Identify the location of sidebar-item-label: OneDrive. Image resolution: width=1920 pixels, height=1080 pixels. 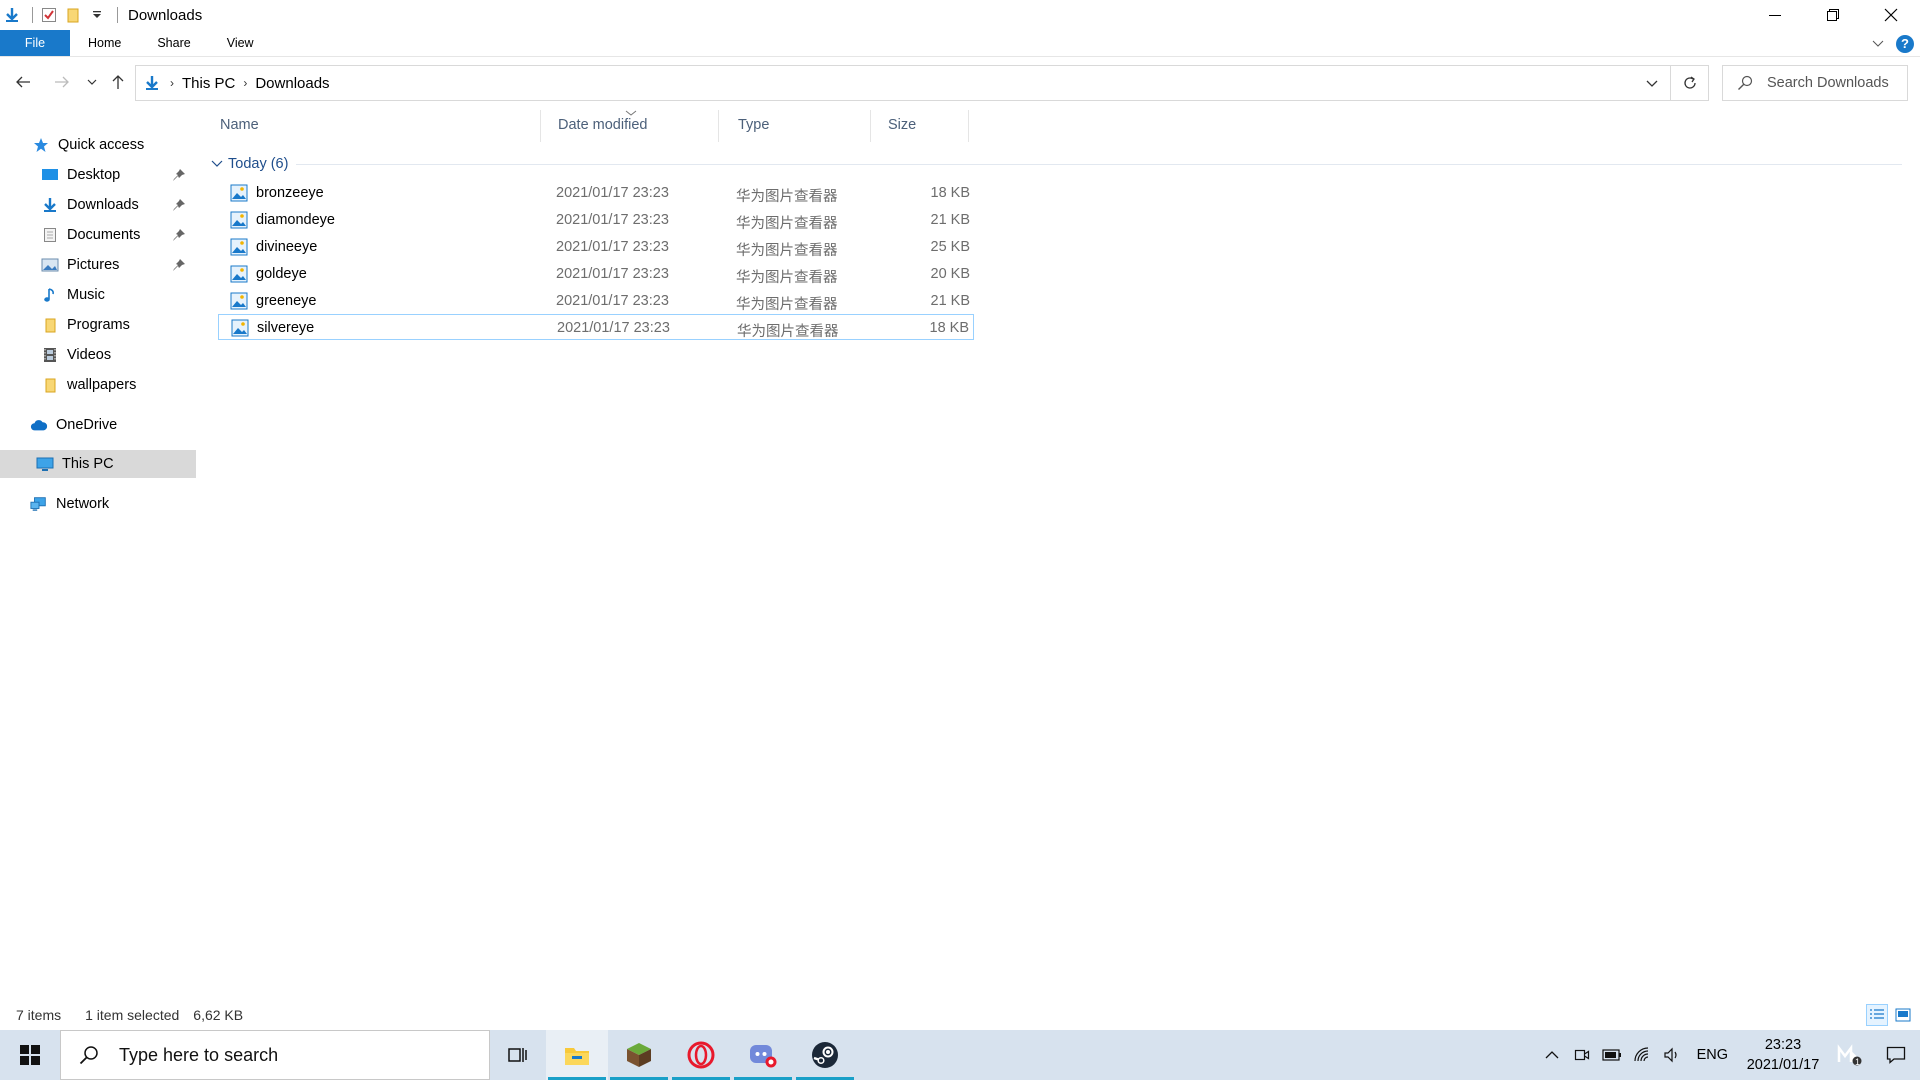
(87, 425).